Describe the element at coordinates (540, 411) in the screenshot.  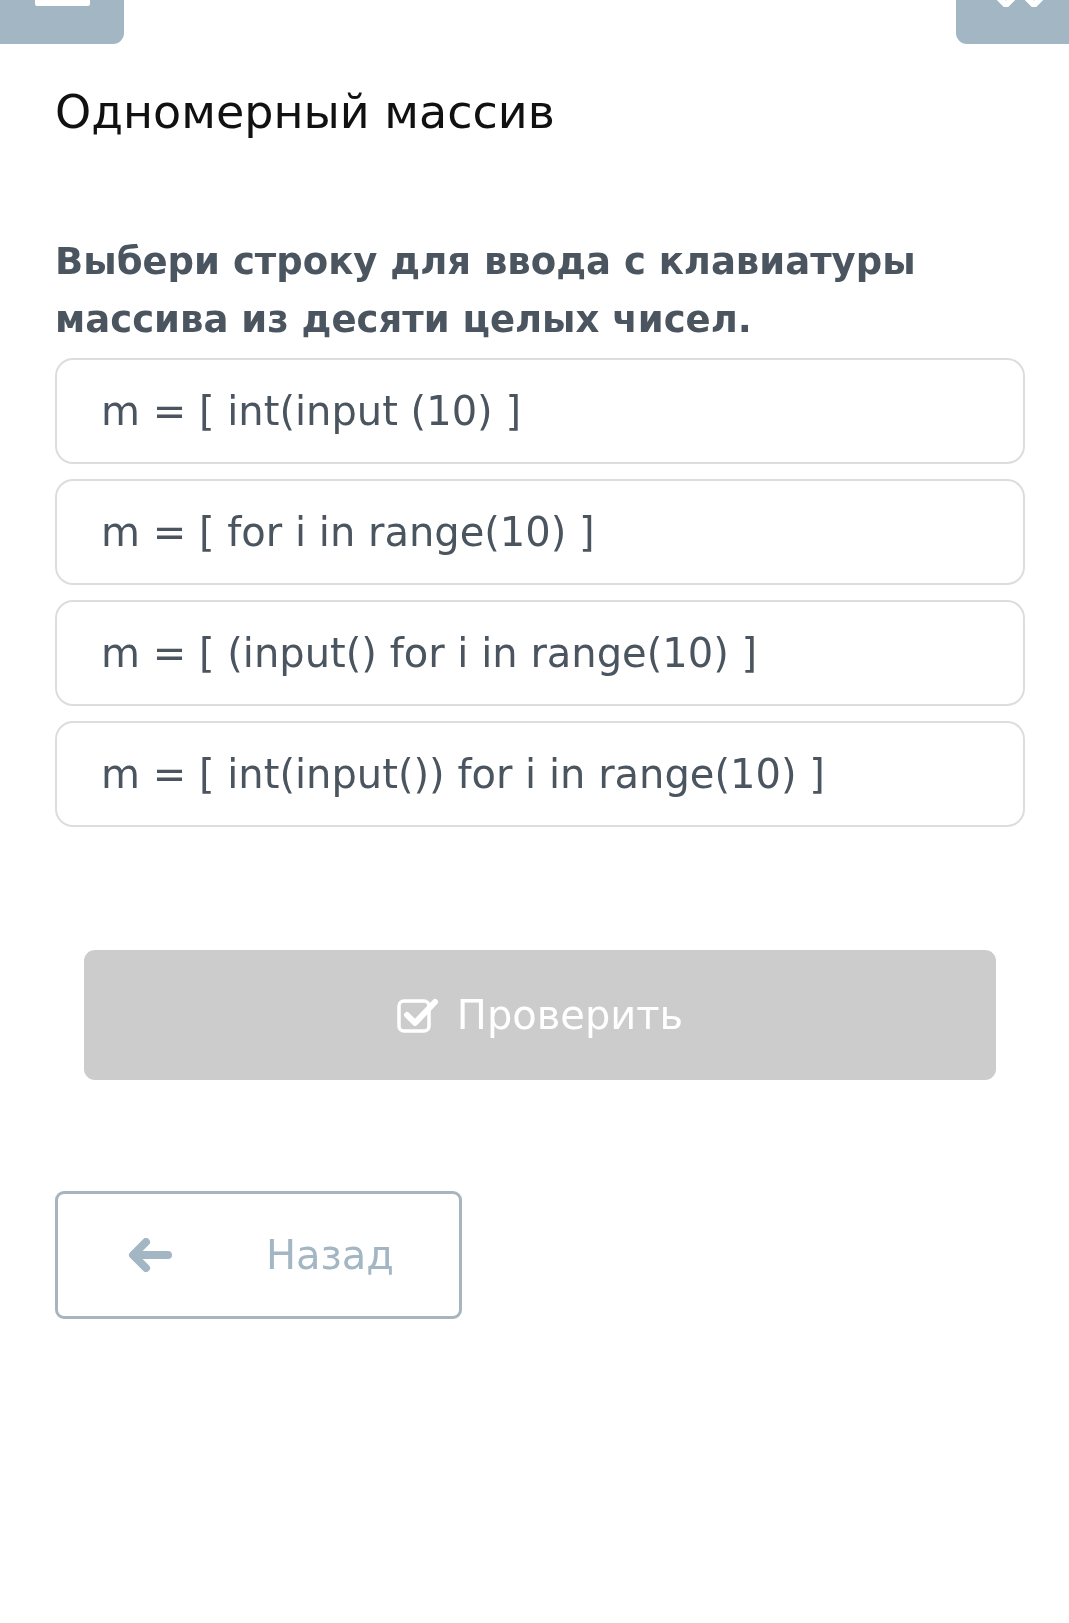
I see `answer-option: m = [ int(input (10) ]` at that location.